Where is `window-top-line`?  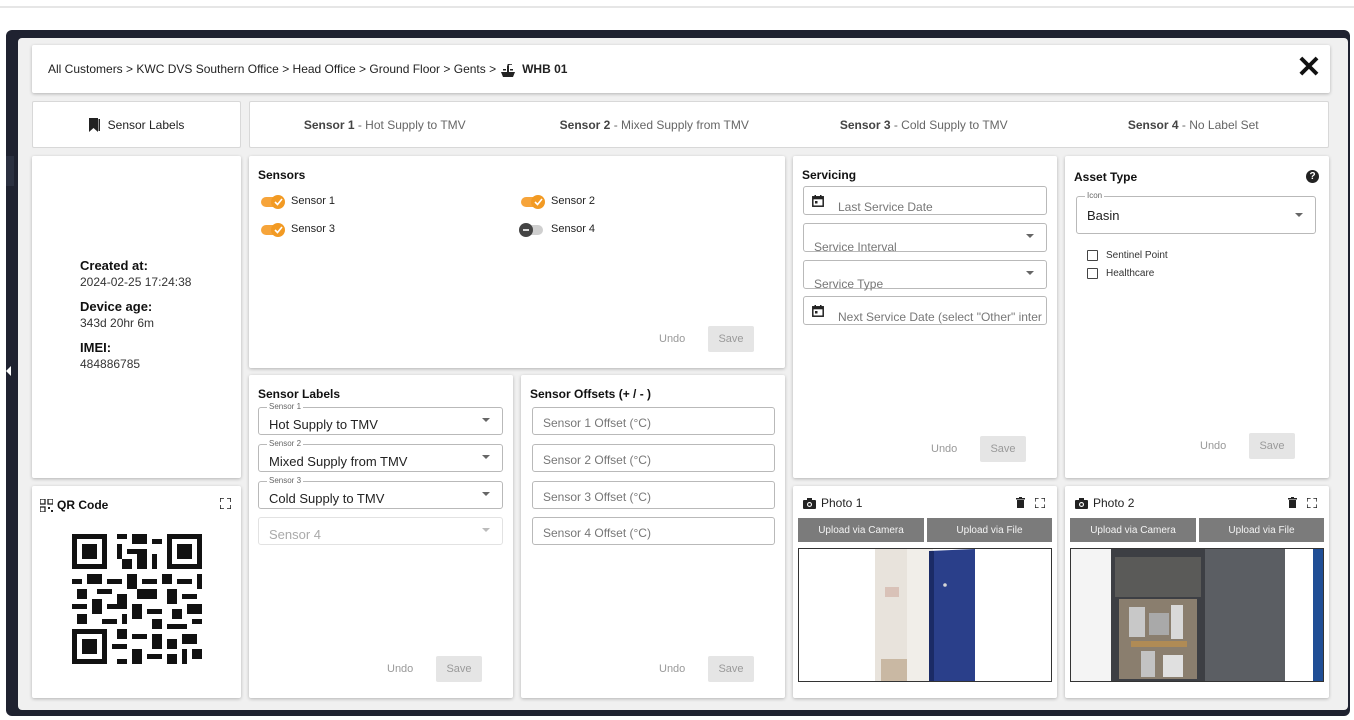
window-top-line is located at coordinates (677, 7).